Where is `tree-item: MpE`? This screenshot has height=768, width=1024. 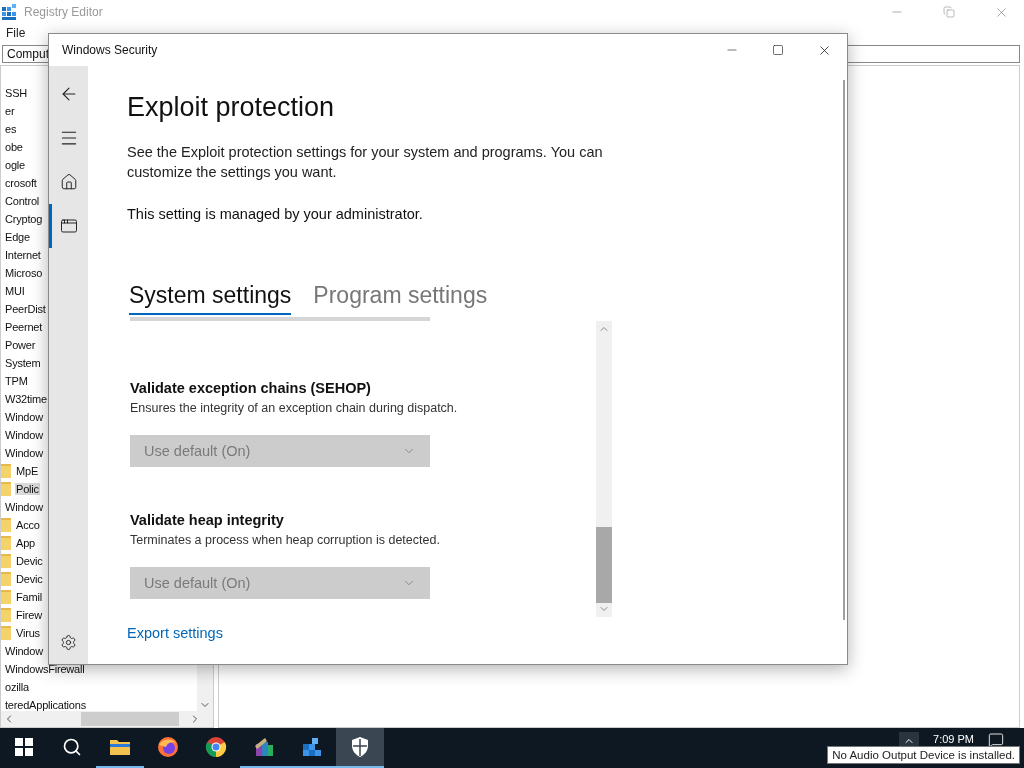
tree-item: MpE is located at coordinates (27, 471).